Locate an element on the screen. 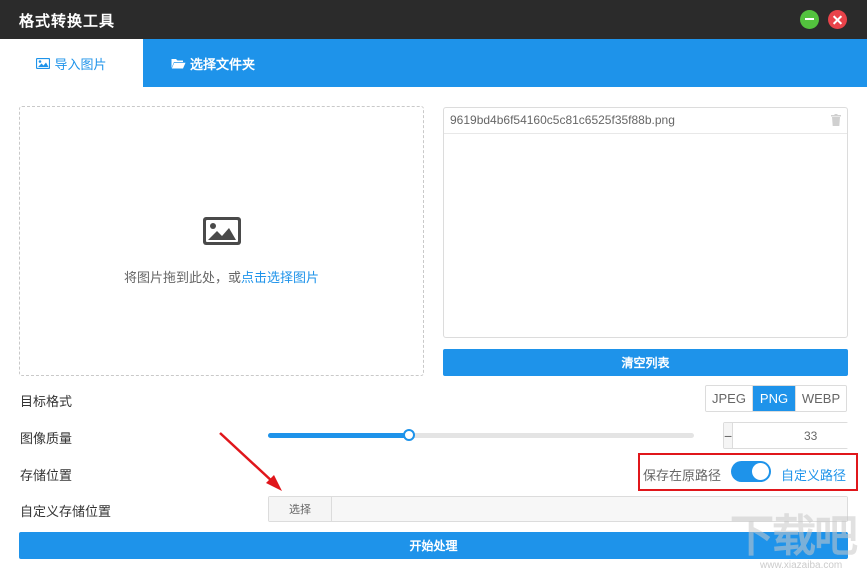 This screenshot has height=578, width=867. select-image-link: 点击选择图片 is located at coordinates (280, 277).